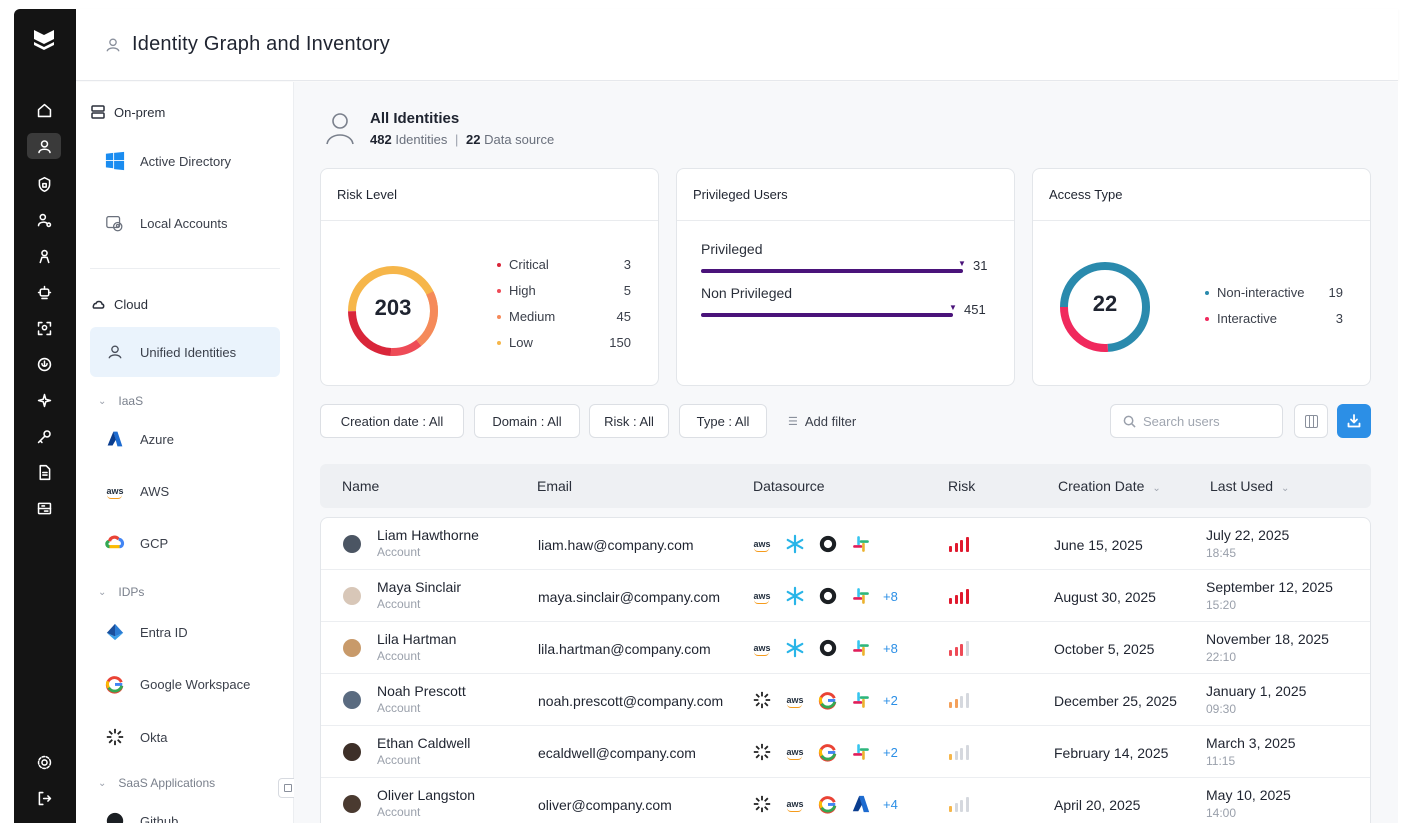  Describe the element at coordinates (1105, 597) in the screenshot. I see `creation-date: August 30, 2025` at that location.